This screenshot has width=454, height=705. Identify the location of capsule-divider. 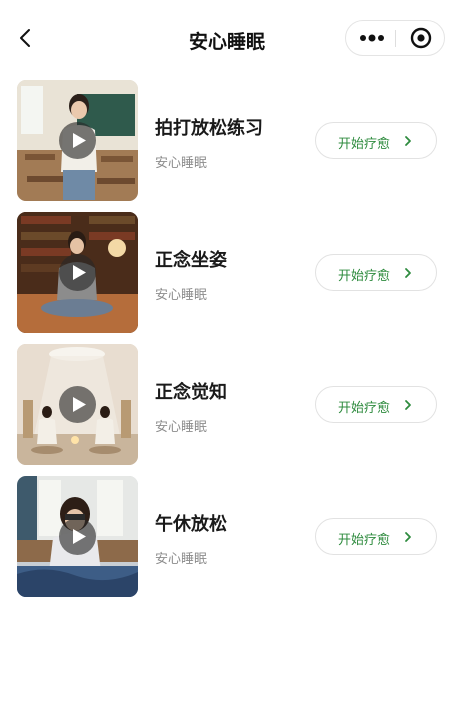
(395, 38).